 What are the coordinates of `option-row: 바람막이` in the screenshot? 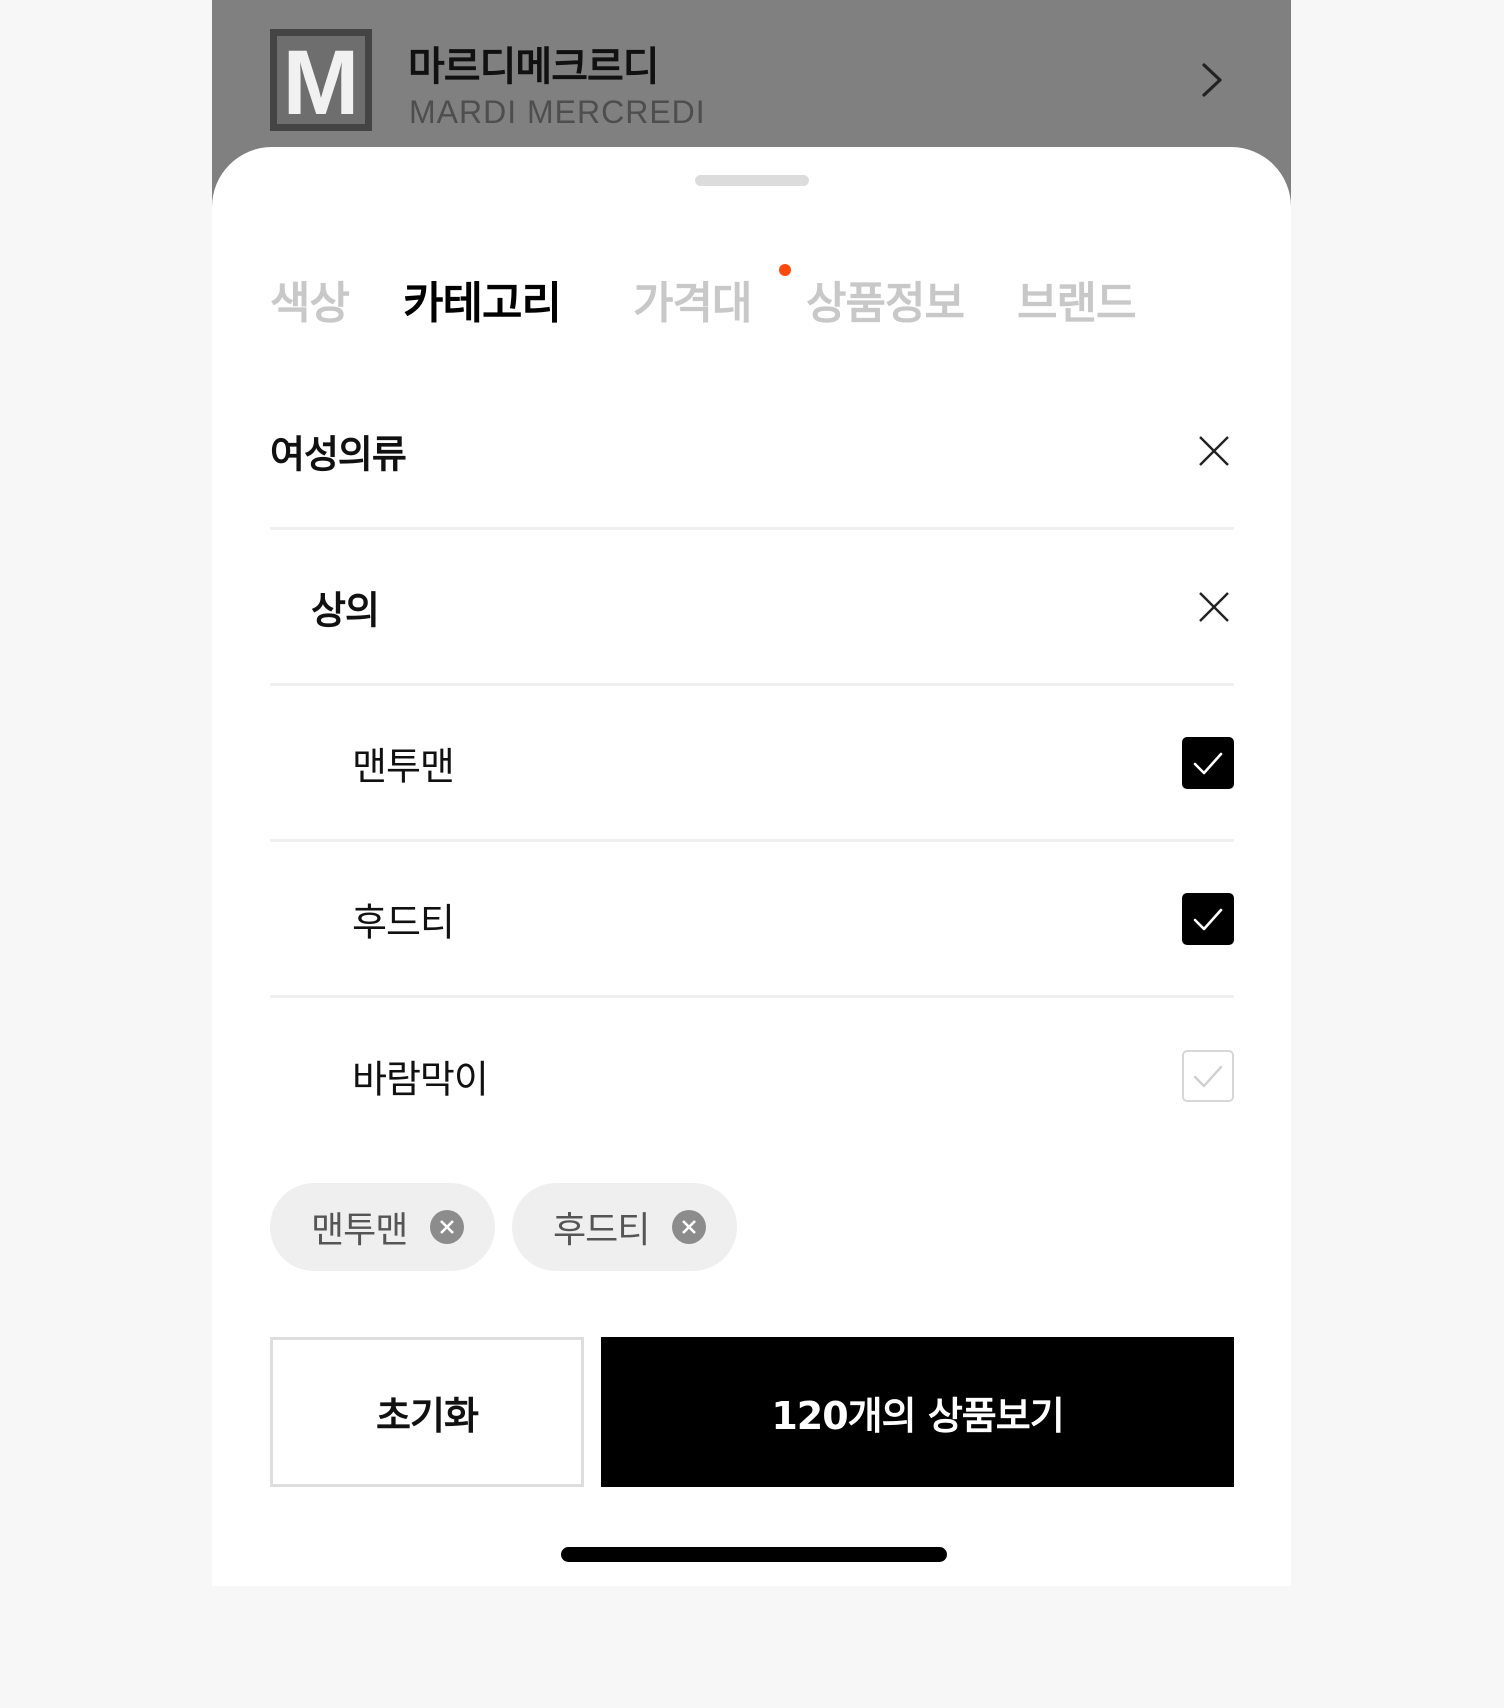 It's located at (752, 1076).